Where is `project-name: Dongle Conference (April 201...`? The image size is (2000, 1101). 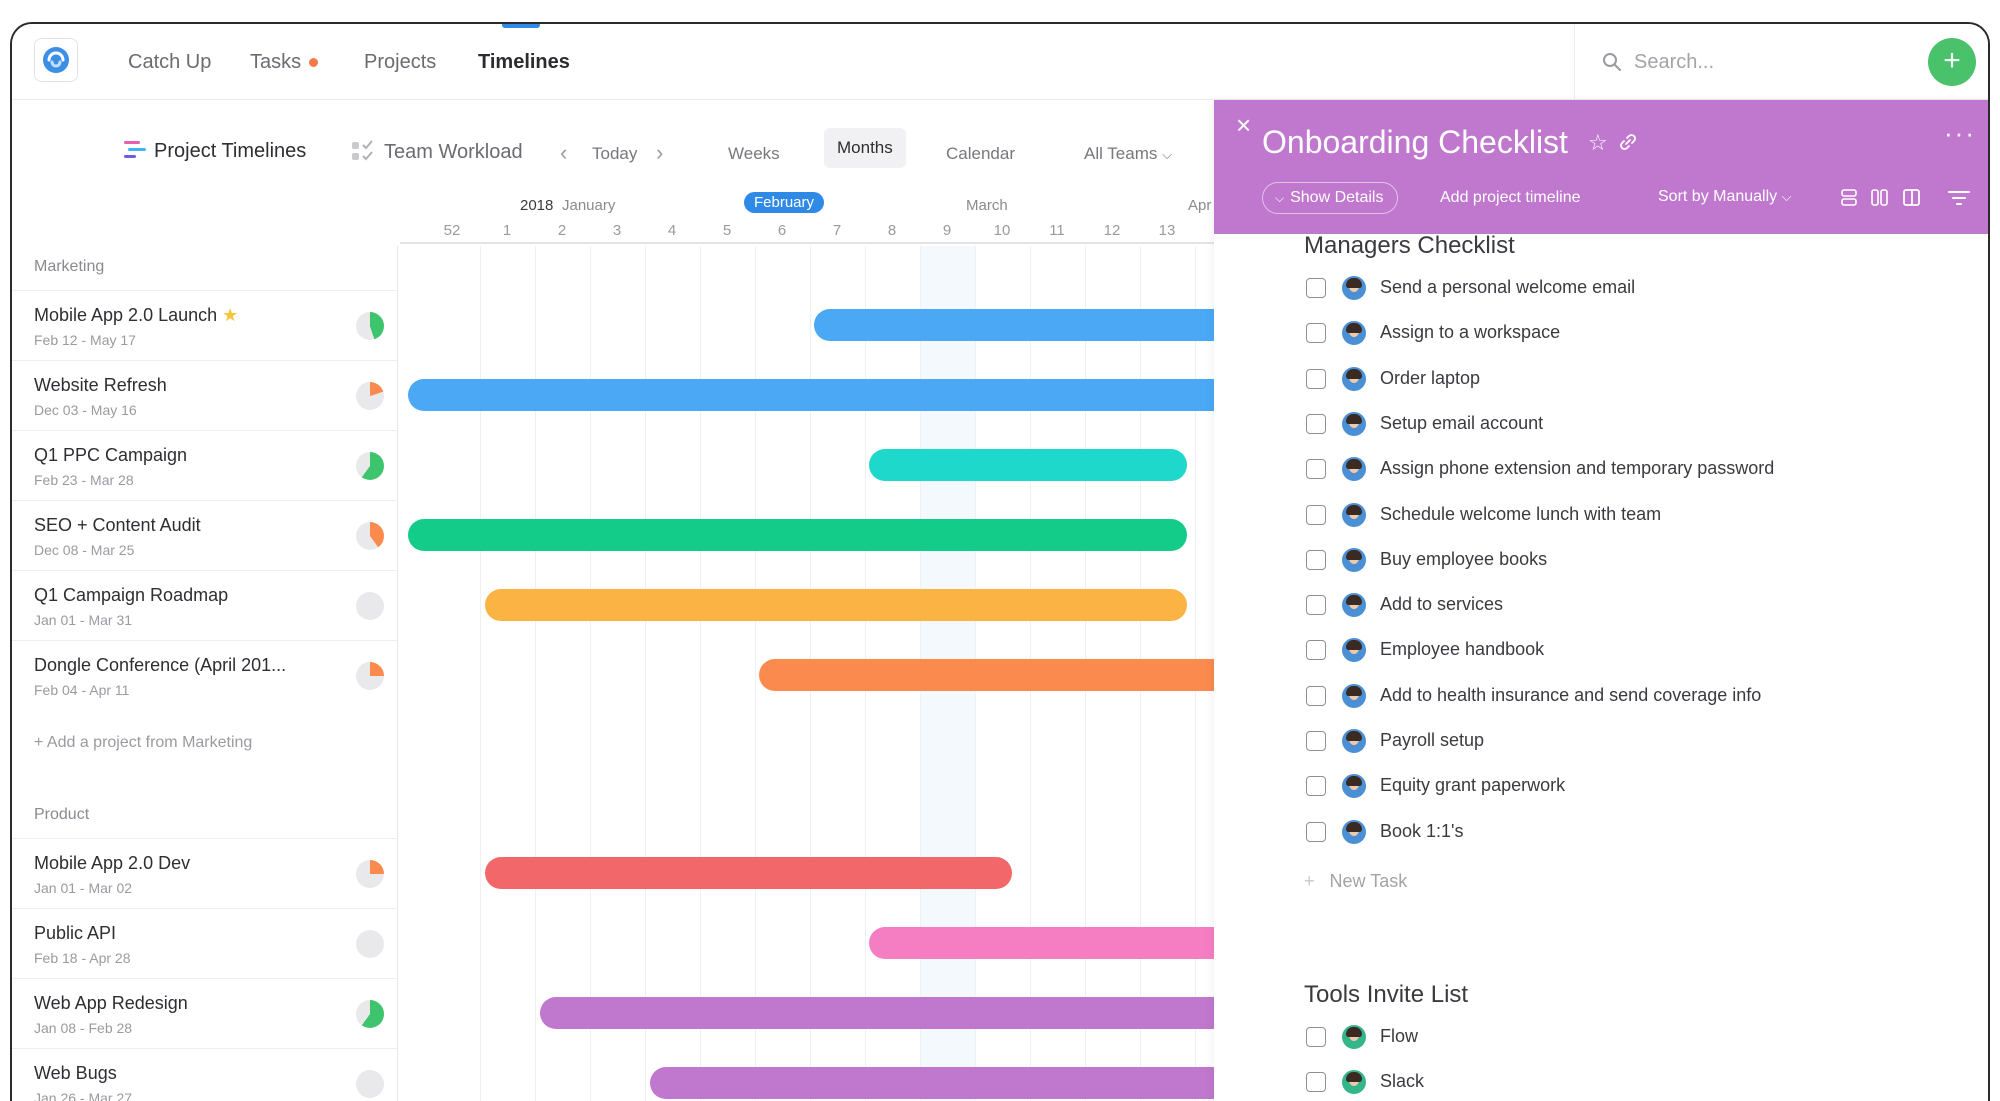 project-name: Dongle Conference (April 201... is located at coordinates (160, 665).